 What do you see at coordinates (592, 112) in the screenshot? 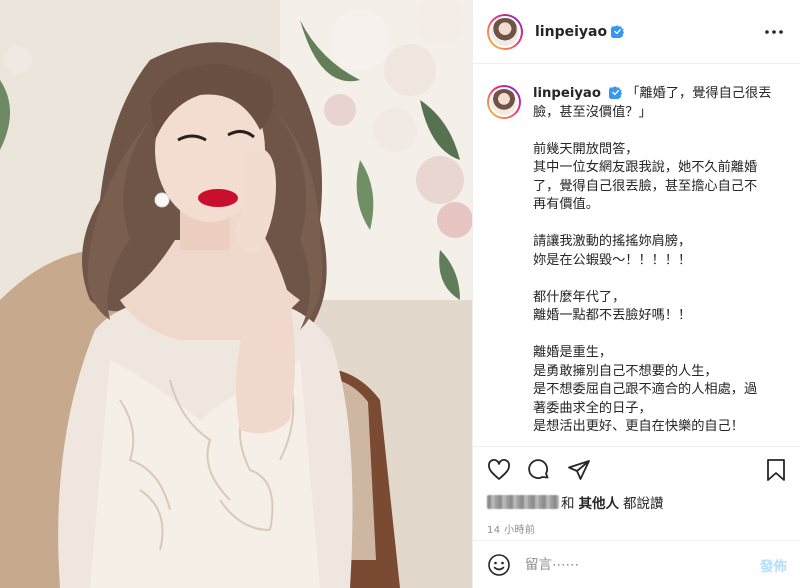
I see `caption-line: 臉，甚至沒價值？」` at bounding box center [592, 112].